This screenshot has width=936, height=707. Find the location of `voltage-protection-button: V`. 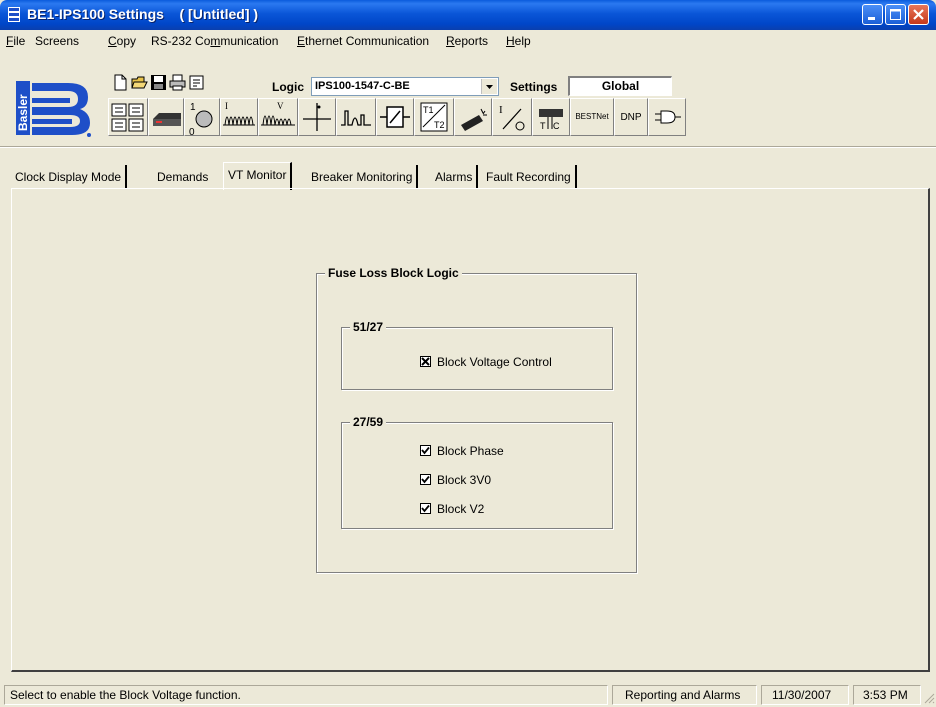

voltage-protection-button: V is located at coordinates (278, 117).